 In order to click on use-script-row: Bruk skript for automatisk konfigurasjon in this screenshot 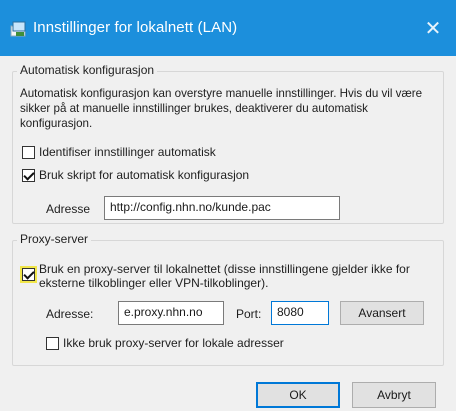, I will do `click(135, 175)`.